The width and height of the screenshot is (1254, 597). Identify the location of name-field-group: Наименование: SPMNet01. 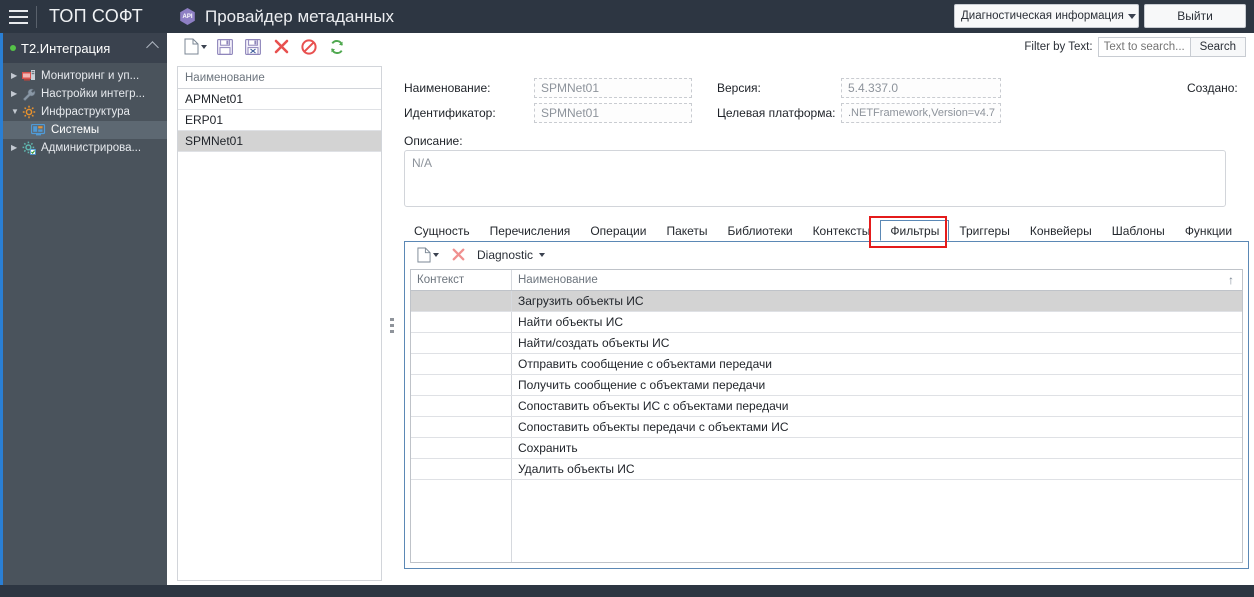
(548, 88).